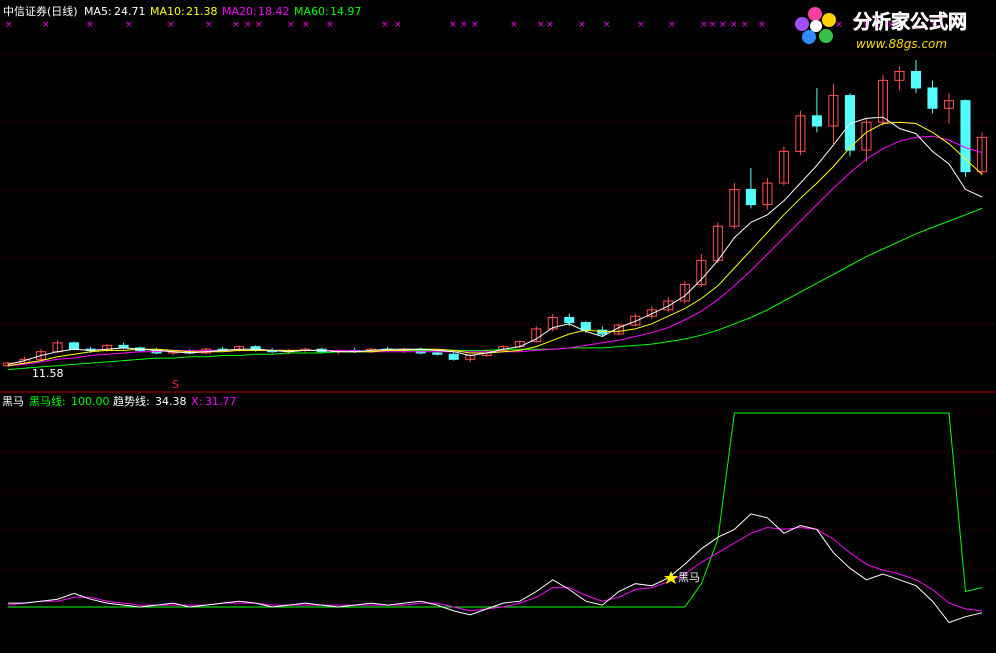 This screenshot has height=653, width=996. I want to click on logo-name: 分析家公式网, so click(910, 21).